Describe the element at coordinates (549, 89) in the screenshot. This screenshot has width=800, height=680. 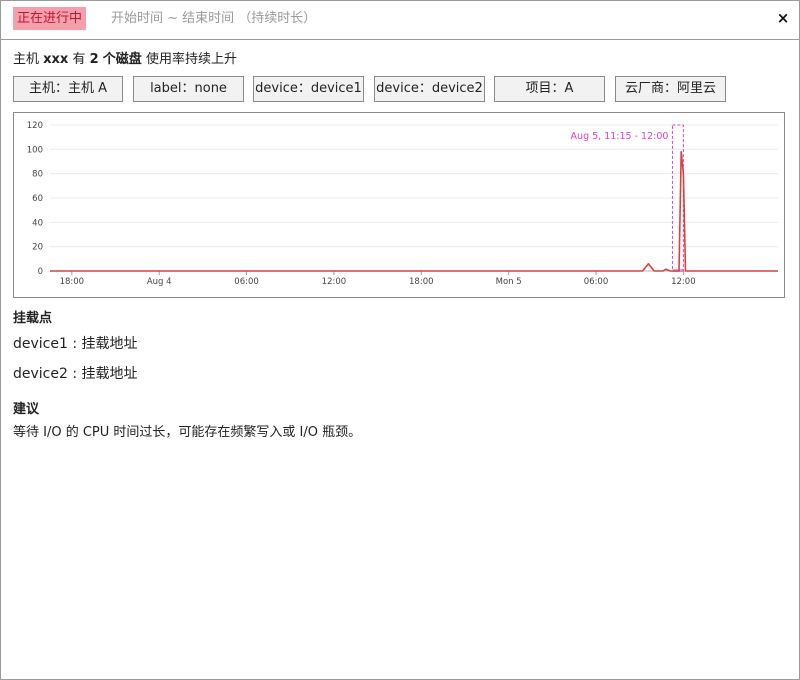
I see `tag-project: 项目：A` at that location.